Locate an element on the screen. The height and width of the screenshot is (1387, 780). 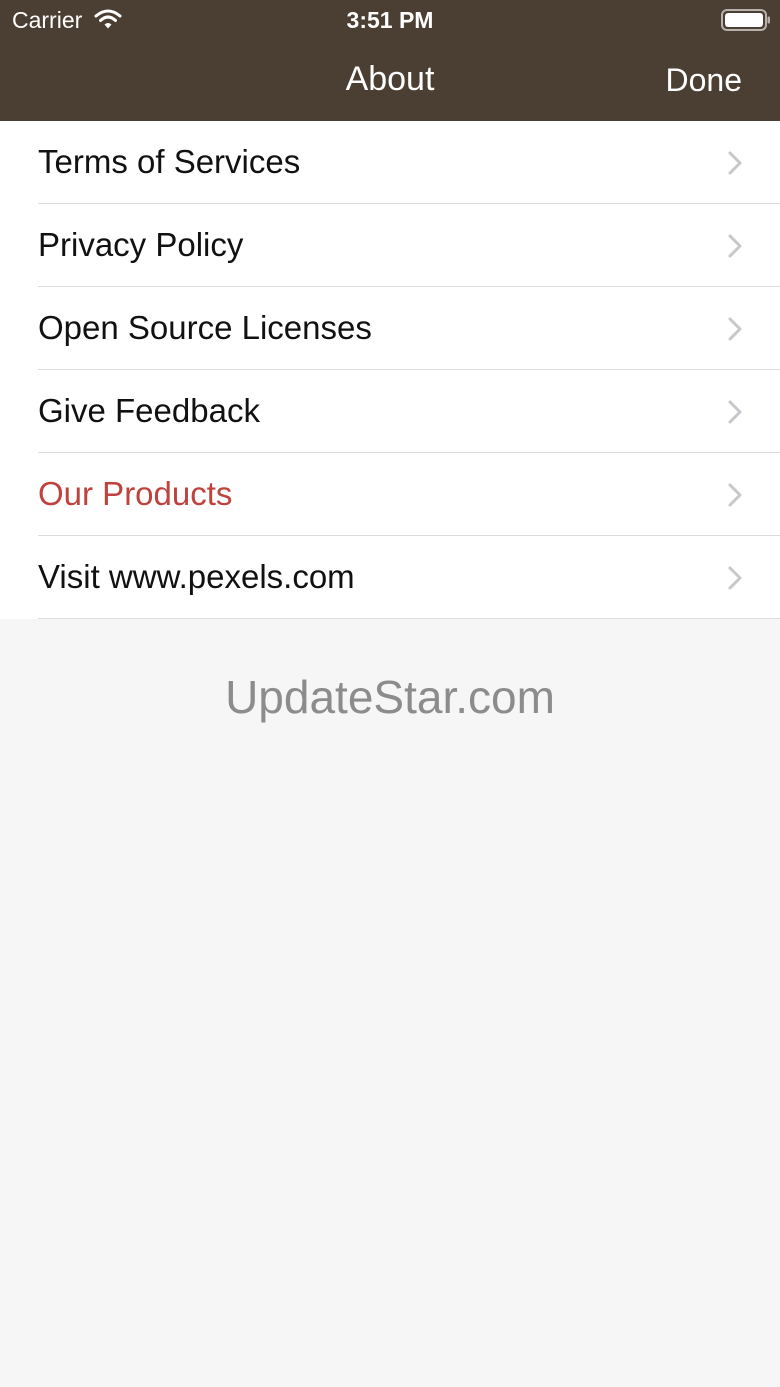
list-item-licenses: Open Source Licenses is located at coordinates (390, 328).